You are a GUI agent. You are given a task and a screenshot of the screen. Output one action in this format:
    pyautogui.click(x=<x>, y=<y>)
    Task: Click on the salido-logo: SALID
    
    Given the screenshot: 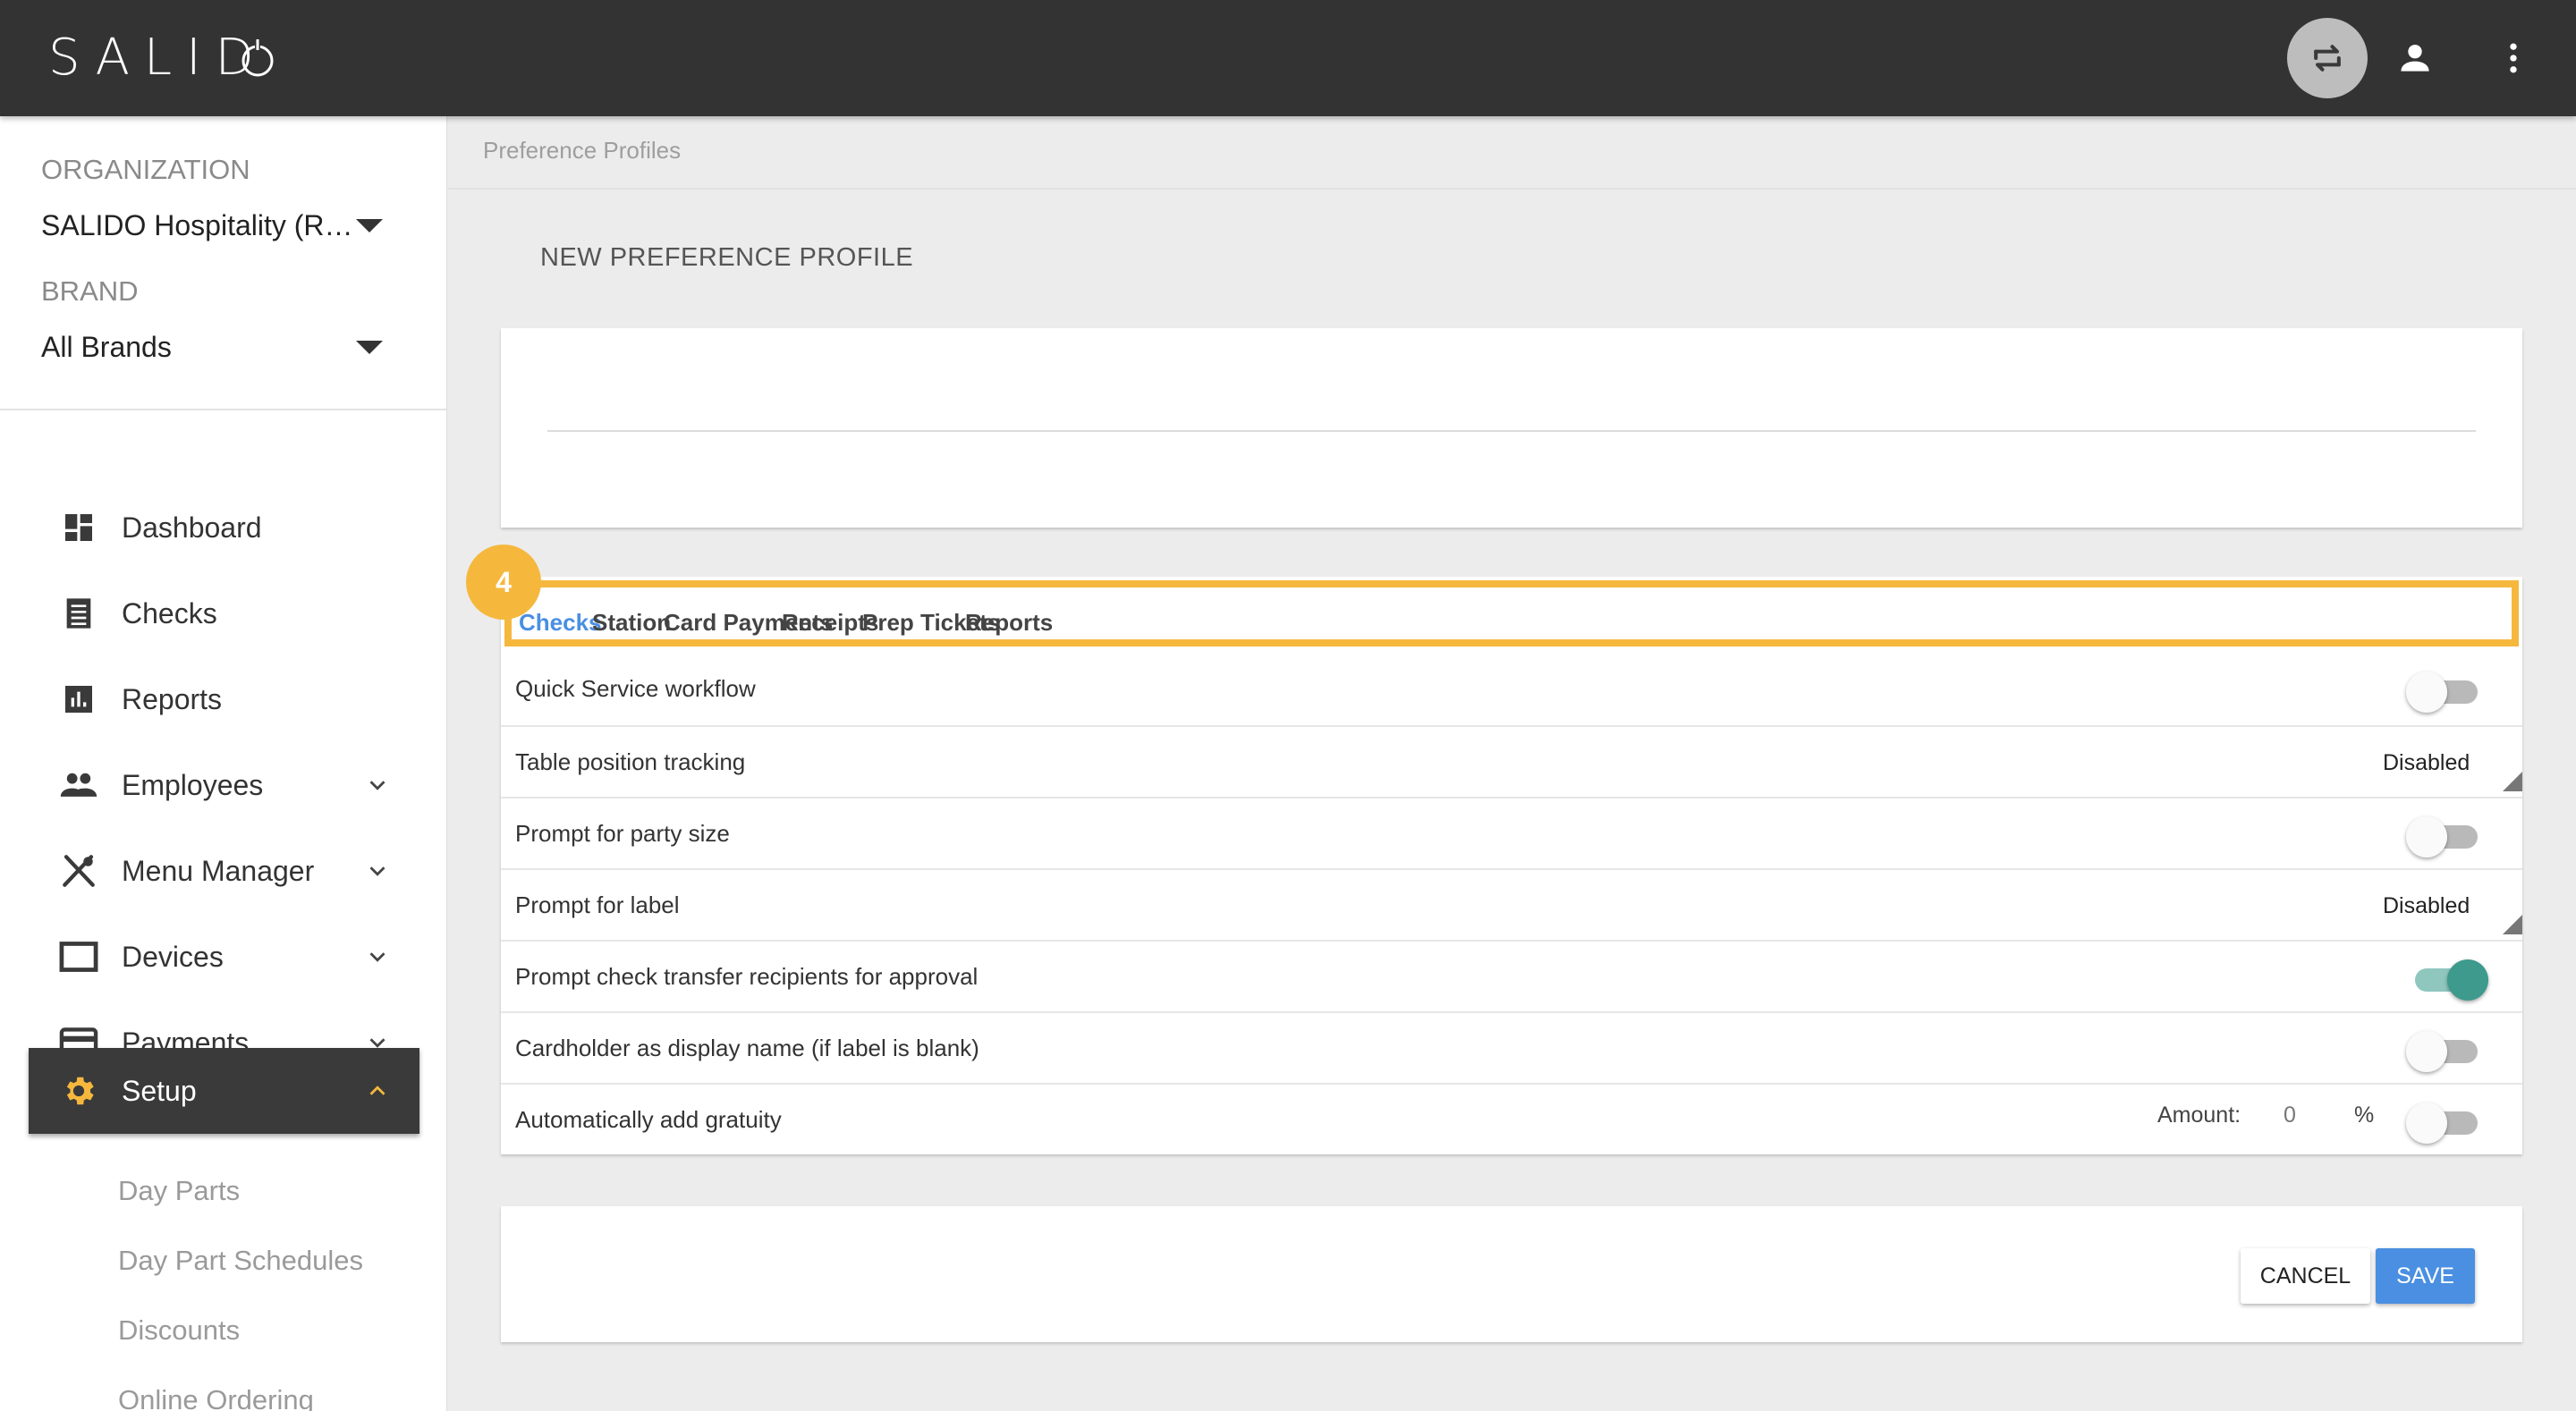 What is the action you would take?
    pyautogui.click(x=158, y=58)
    